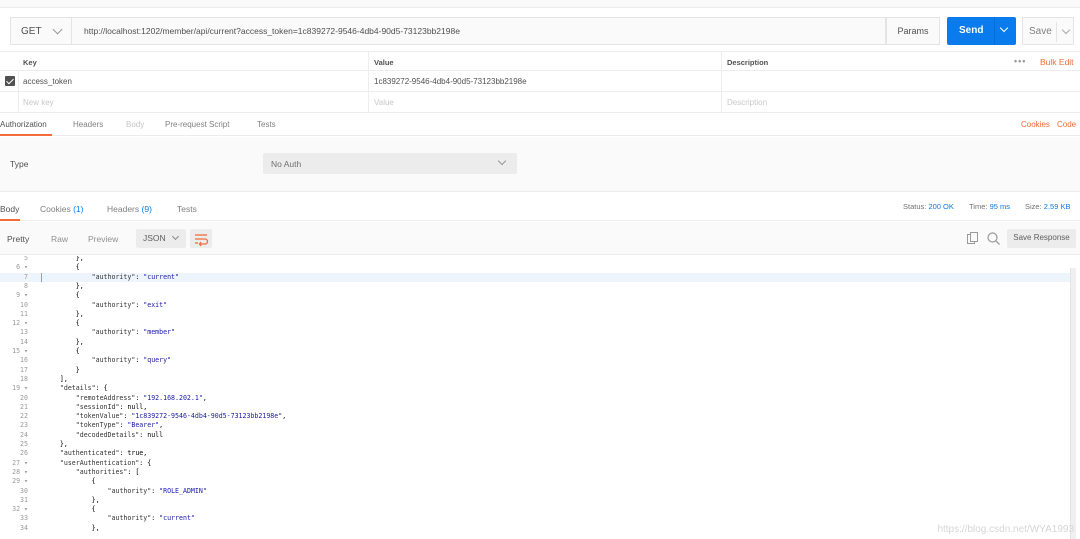 The height and width of the screenshot is (539, 1080). Describe the element at coordinates (103, 239) in the screenshot. I see `preview-button: Preview` at that location.